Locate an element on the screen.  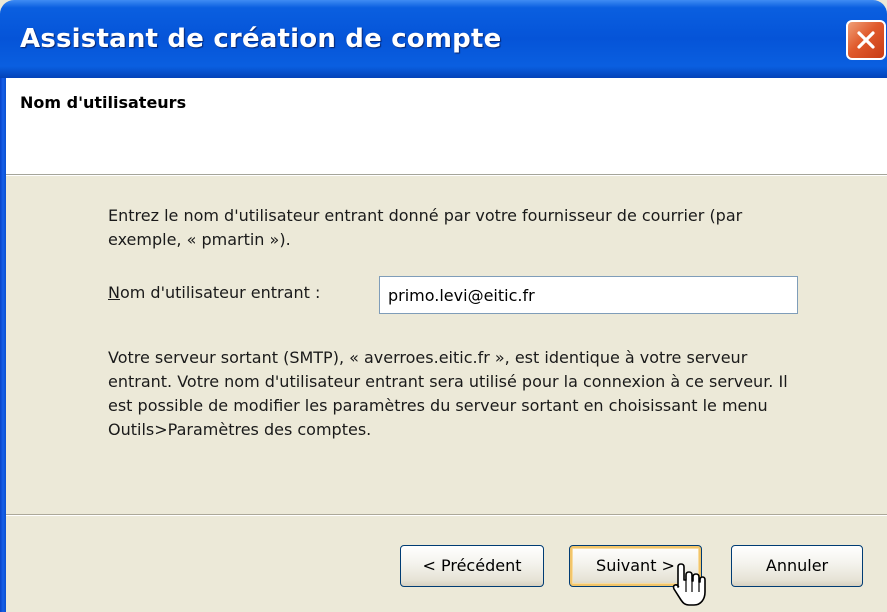
close-button is located at coordinates (866, 40).